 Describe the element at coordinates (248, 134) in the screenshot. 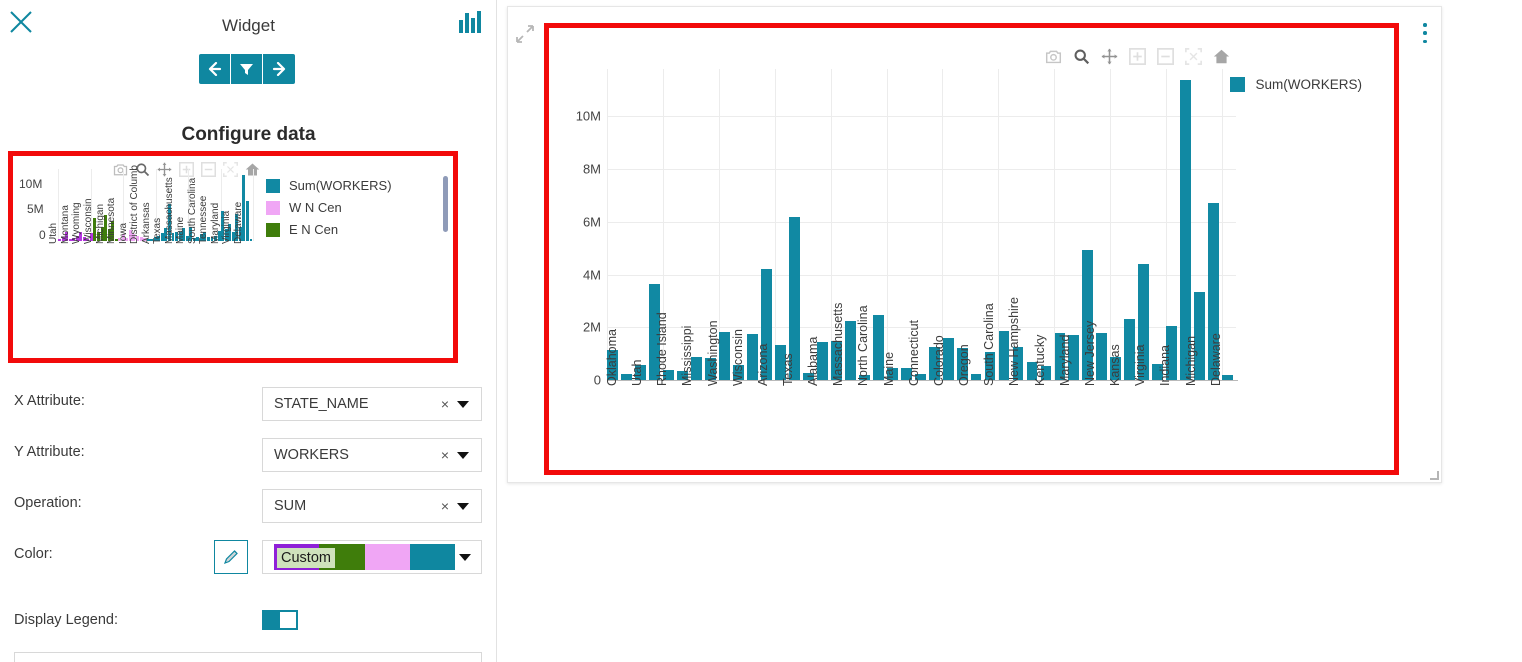

I see `configure-data-heading: Configure data` at that location.